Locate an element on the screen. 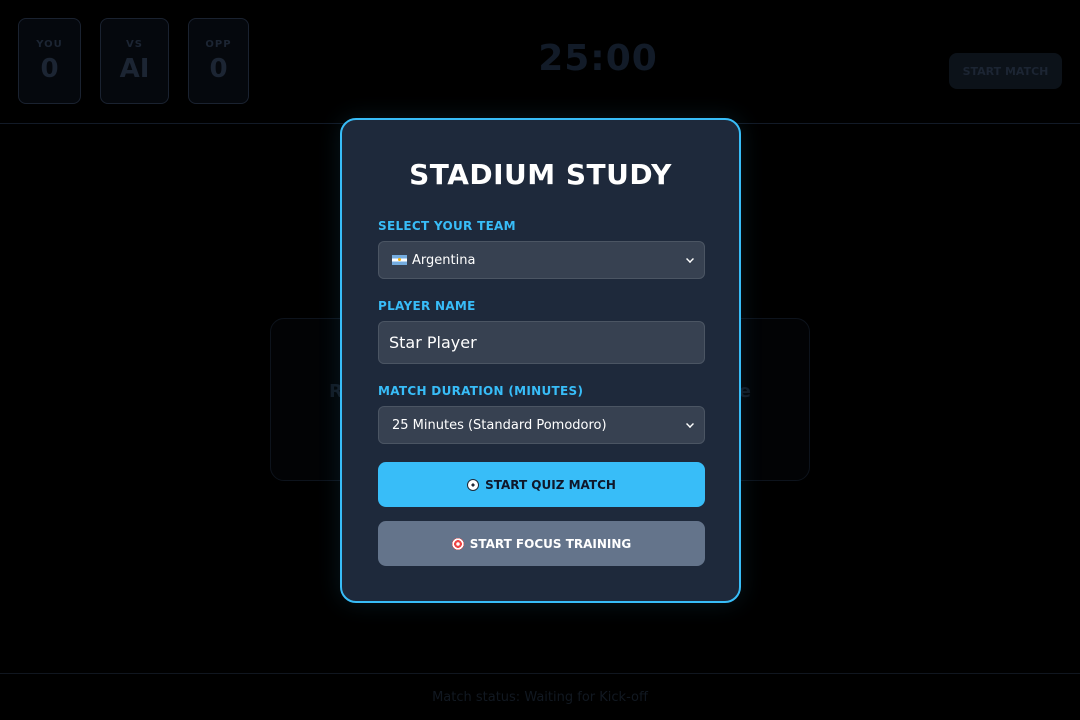  argentina-flag-icon is located at coordinates (399, 260).